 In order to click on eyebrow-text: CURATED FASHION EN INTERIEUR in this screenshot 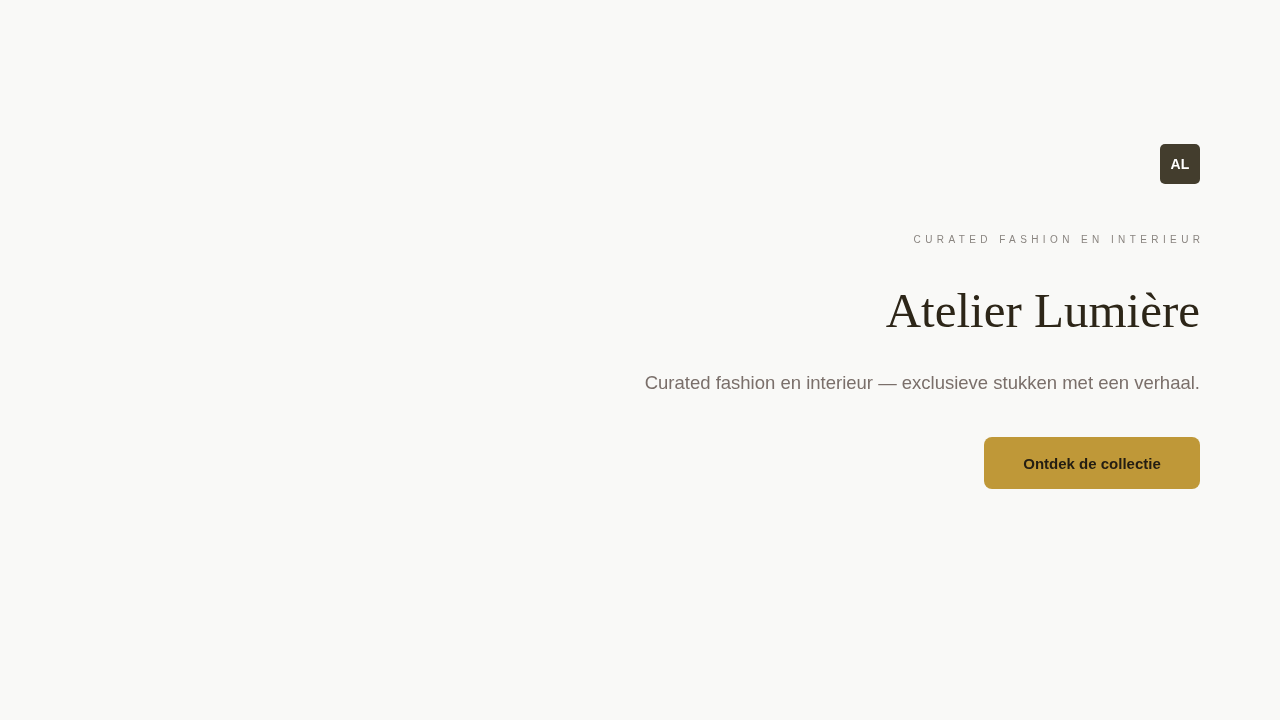, I will do `click(1059, 240)`.